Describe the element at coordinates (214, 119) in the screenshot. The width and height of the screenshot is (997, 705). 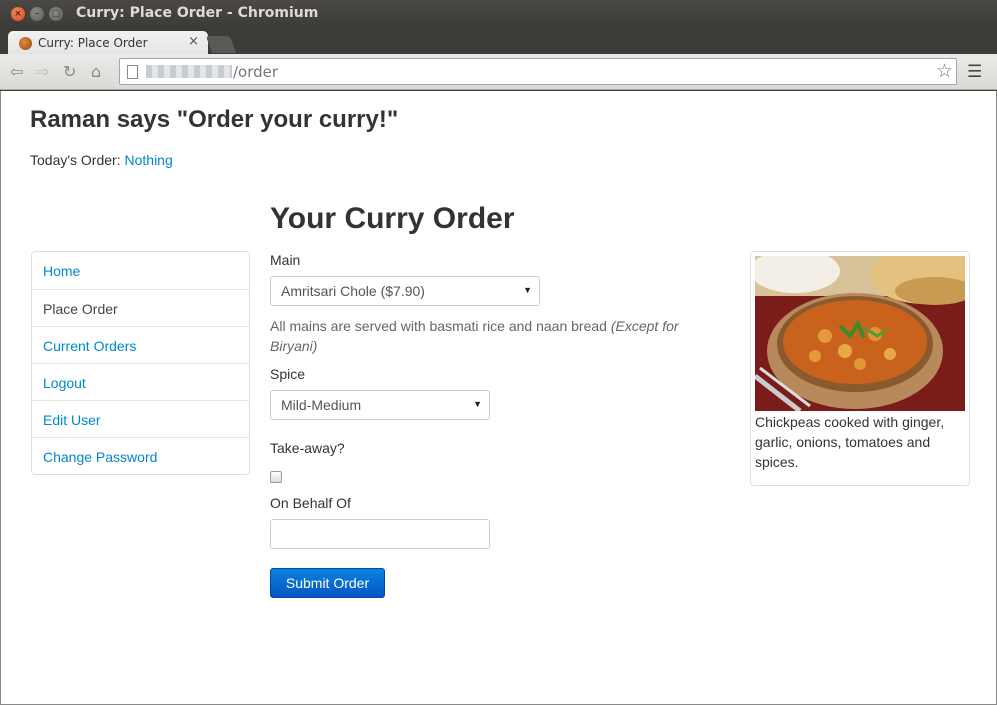
I see `site-title: Raman says "Order your curry!"` at that location.